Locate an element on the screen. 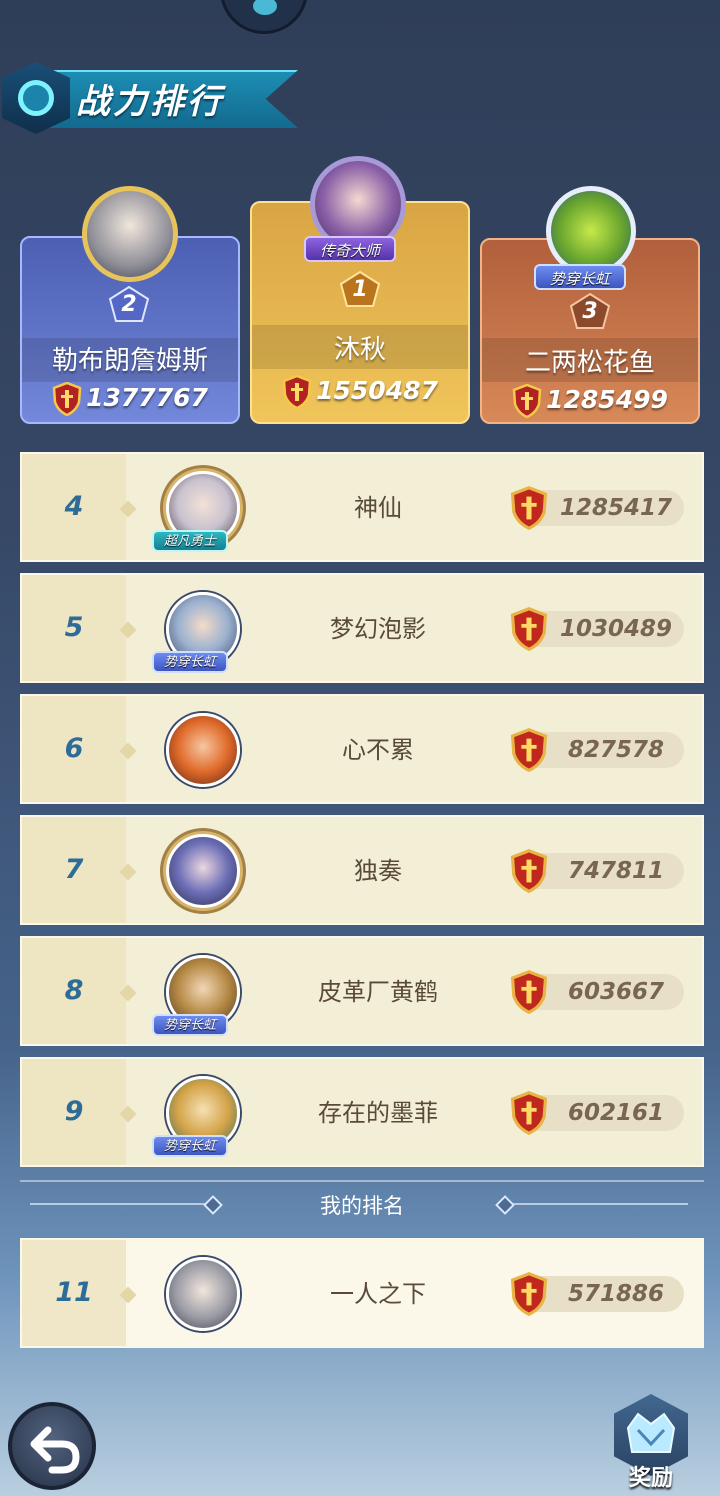 Image resolution: width=720 pixels, height=1496 pixels. player-name: 独奏 is located at coordinates (378, 871).